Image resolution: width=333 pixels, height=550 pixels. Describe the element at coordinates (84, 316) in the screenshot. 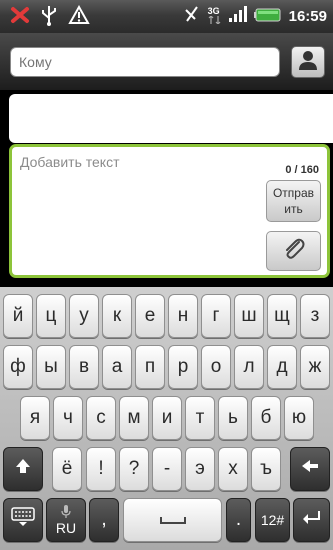

I see `key-у: у` at that location.